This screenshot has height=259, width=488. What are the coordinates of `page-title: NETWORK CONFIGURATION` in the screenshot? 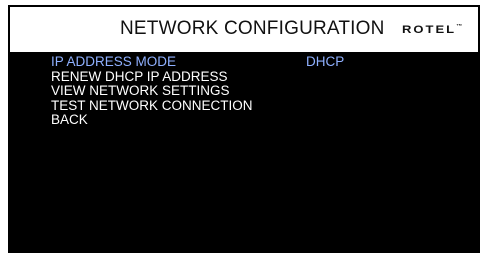 It's located at (252, 28).